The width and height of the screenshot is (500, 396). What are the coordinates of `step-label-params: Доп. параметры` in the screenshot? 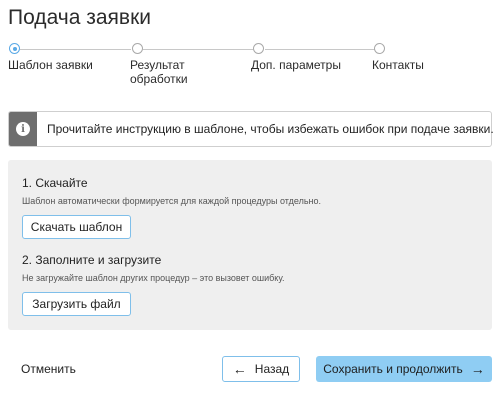 It's located at (306, 65).